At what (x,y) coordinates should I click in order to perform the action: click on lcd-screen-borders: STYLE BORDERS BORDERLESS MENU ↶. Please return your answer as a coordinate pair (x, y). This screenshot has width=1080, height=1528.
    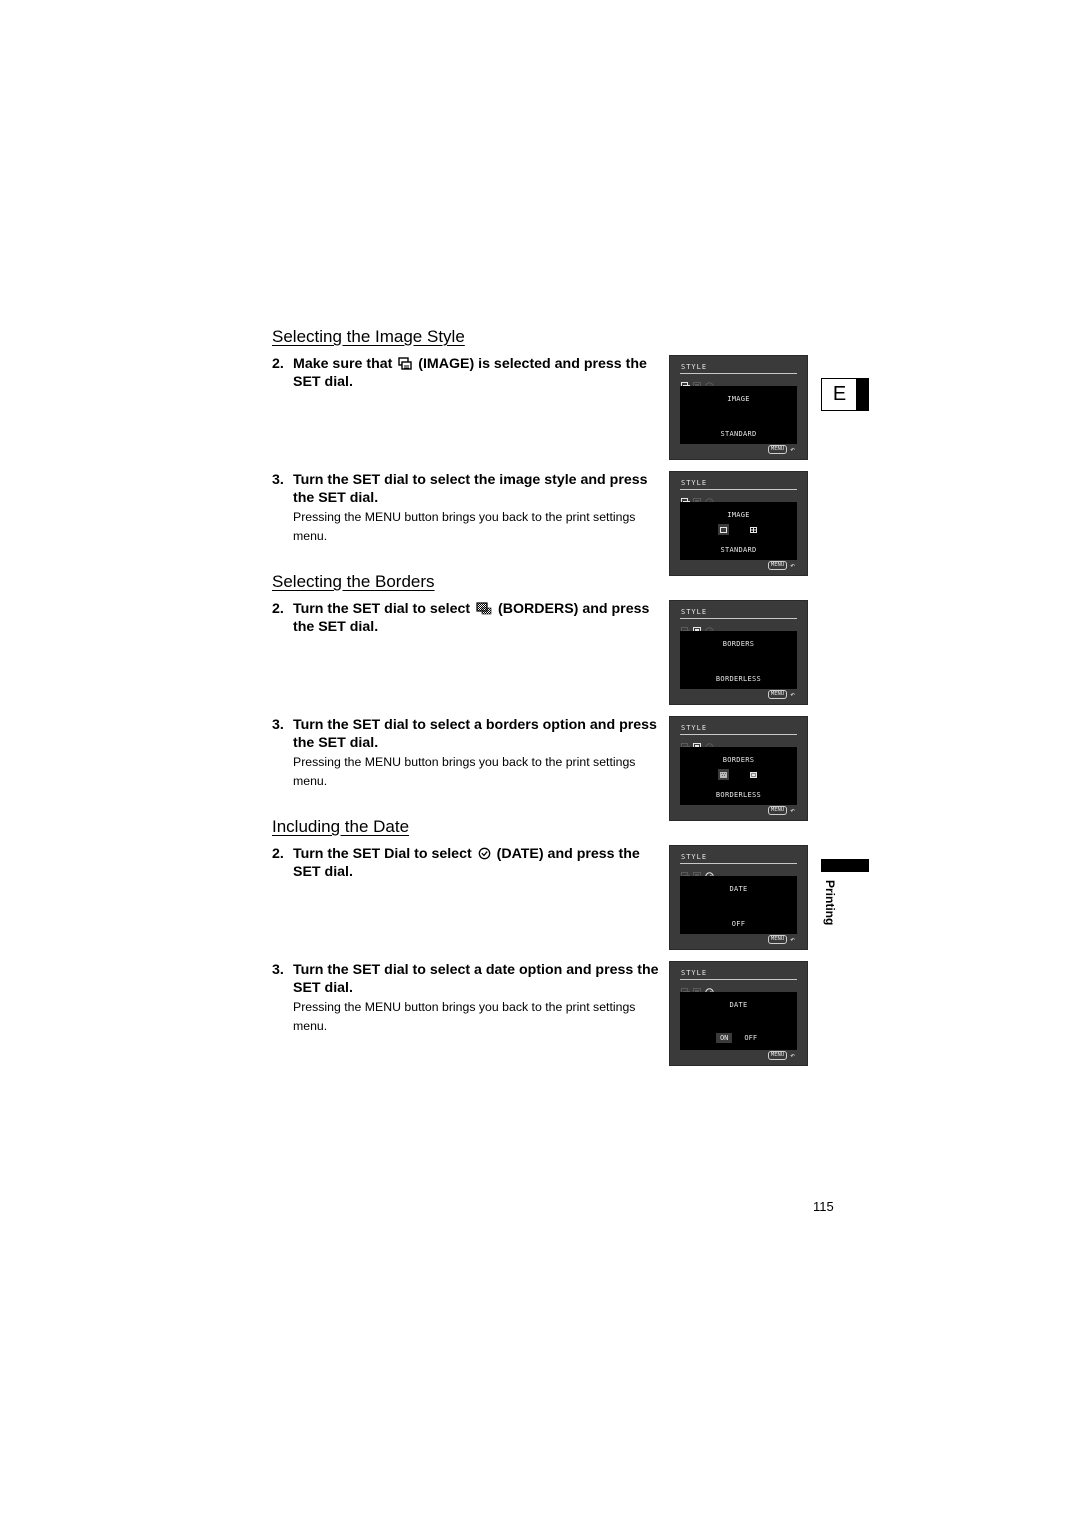
    Looking at the image, I should click on (738, 652).